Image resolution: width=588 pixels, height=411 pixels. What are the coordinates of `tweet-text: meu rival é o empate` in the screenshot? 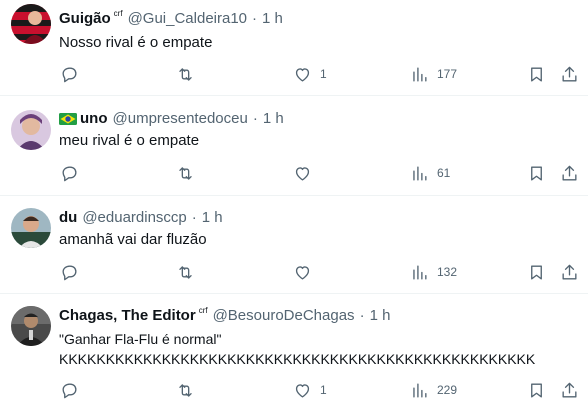 It's located at (129, 140).